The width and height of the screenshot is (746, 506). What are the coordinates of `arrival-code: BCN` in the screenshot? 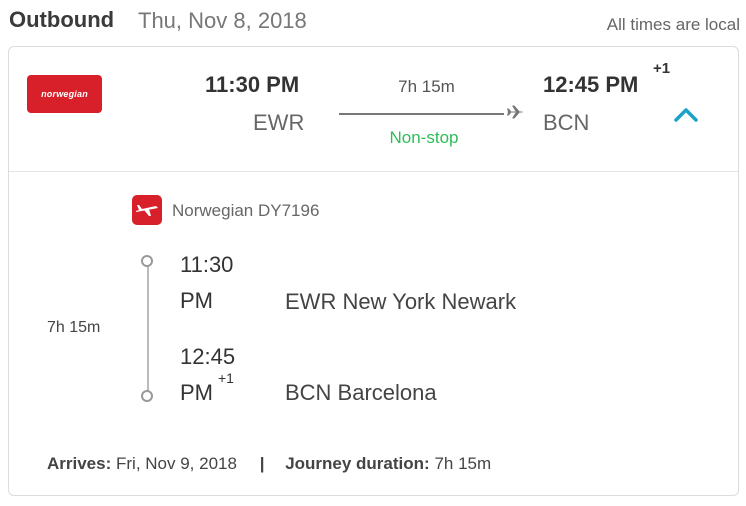 It's located at (566, 122).